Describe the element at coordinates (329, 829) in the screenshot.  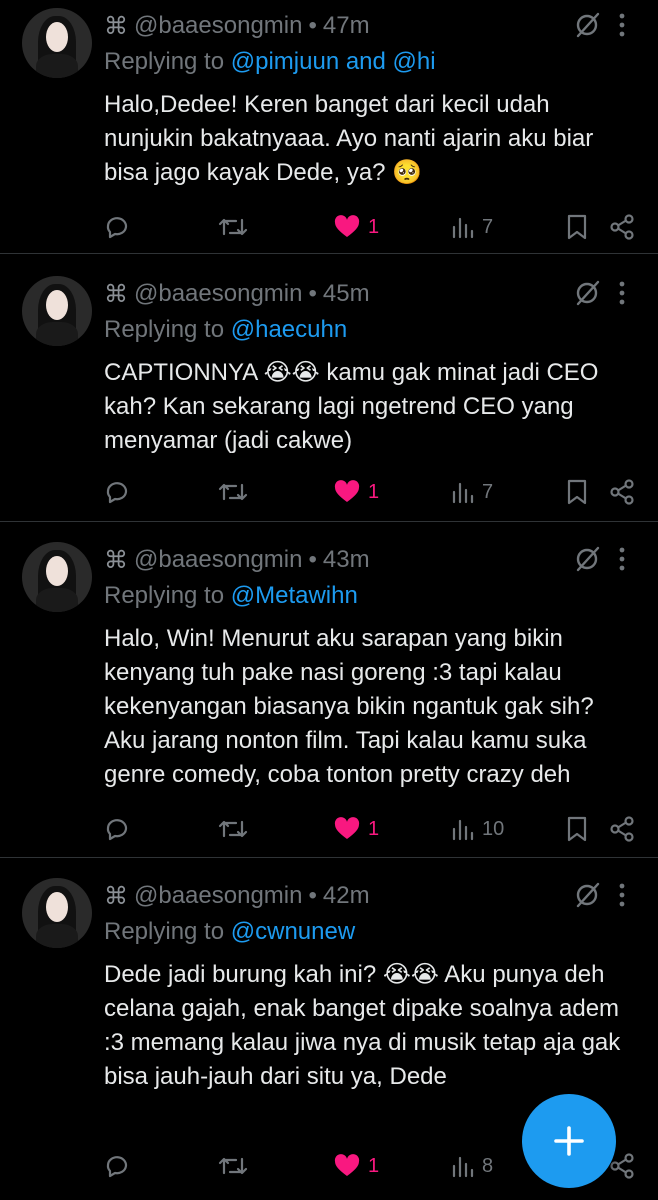
I see `tweet-actions: 1 10` at that location.